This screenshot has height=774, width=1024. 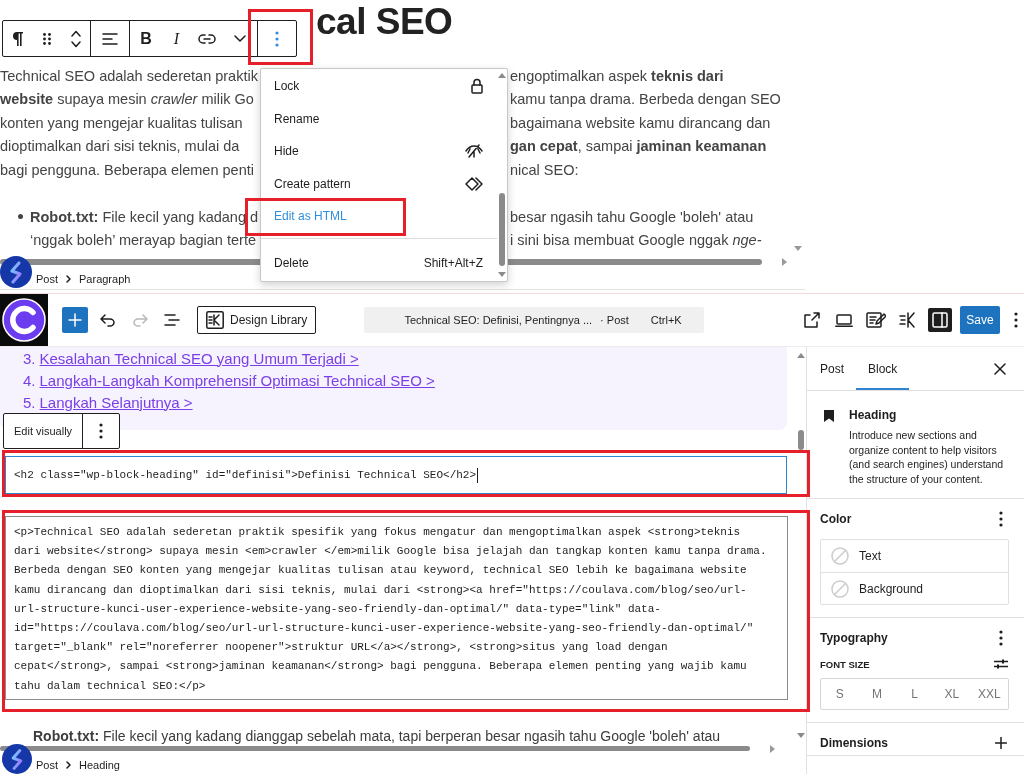 I want to click on color-setting-button: Text, so click(x=914, y=556).